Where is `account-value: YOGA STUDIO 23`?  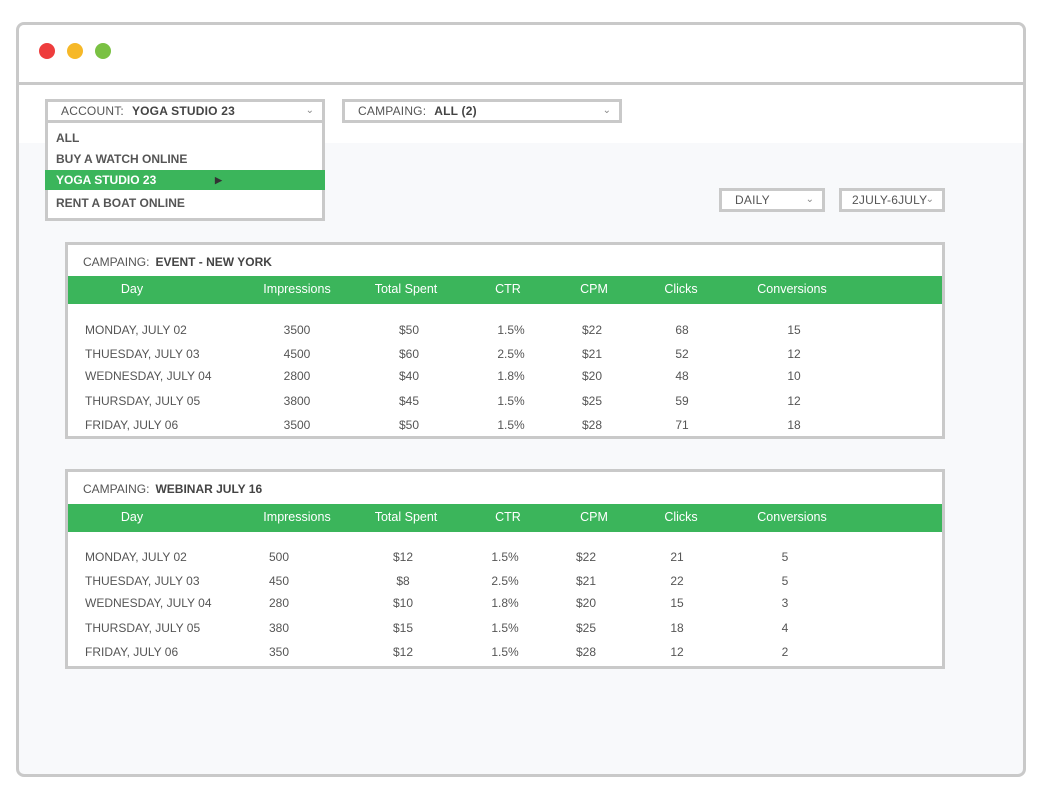 account-value: YOGA STUDIO 23 is located at coordinates (183, 111).